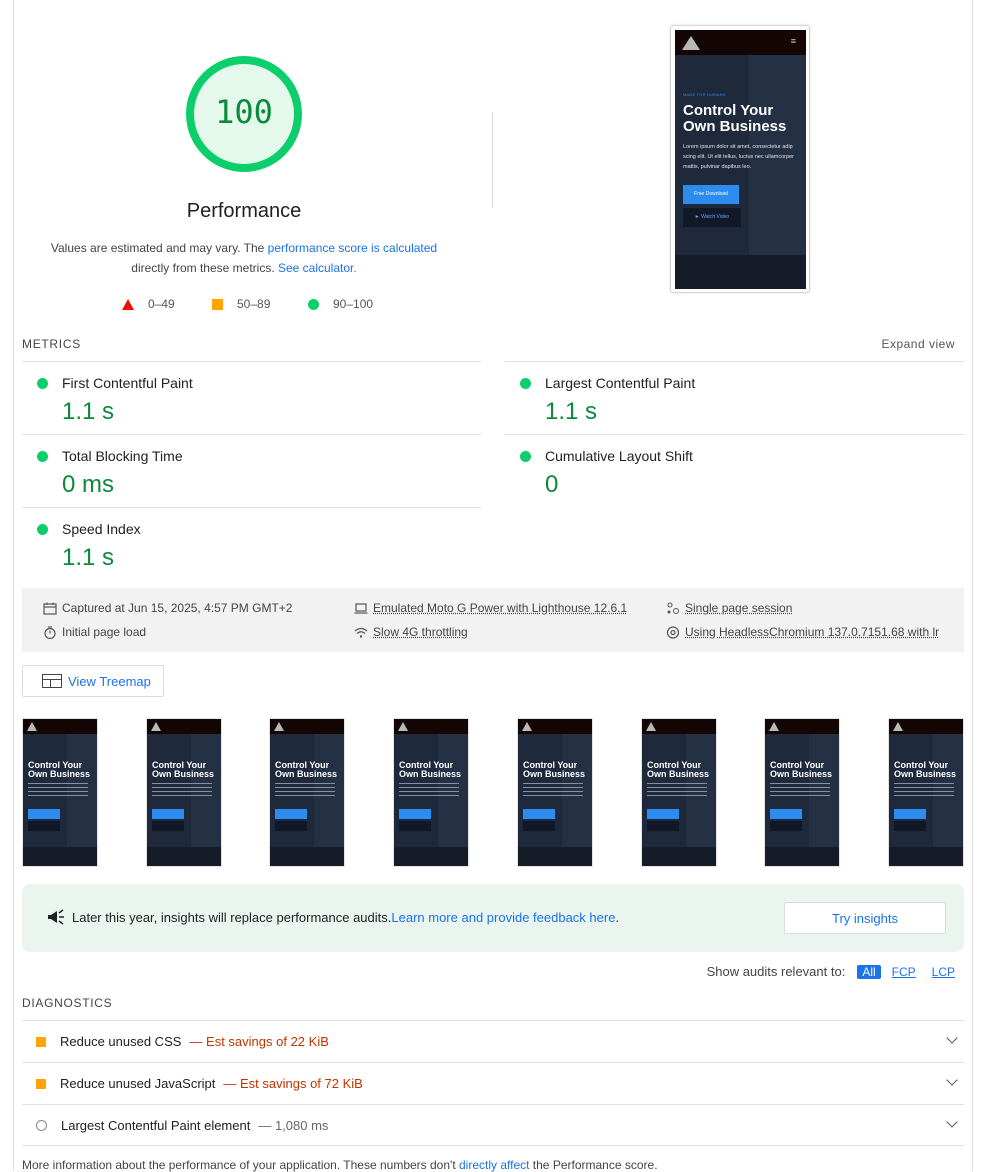  Describe the element at coordinates (904, 972) in the screenshot. I see `filter-fcp: FCP` at that location.